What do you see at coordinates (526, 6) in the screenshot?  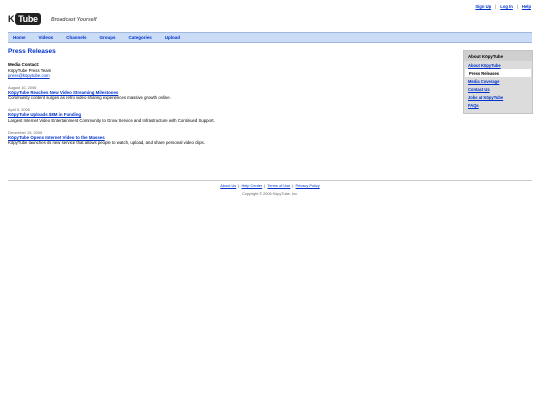 I see `help-link: Help` at bounding box center [526, 6].